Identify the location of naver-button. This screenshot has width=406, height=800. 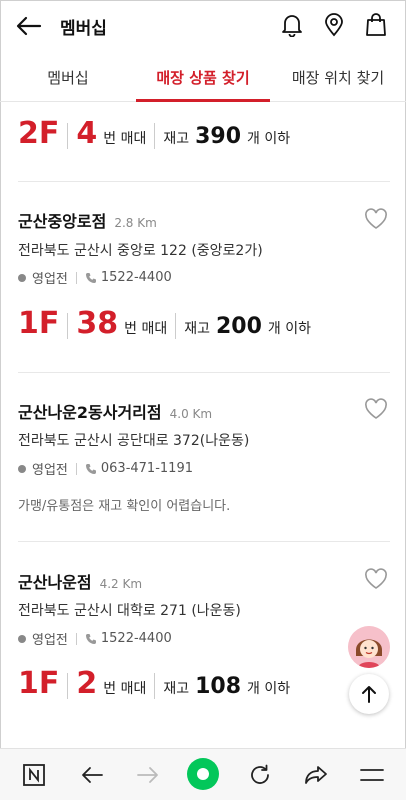
(34, 775).